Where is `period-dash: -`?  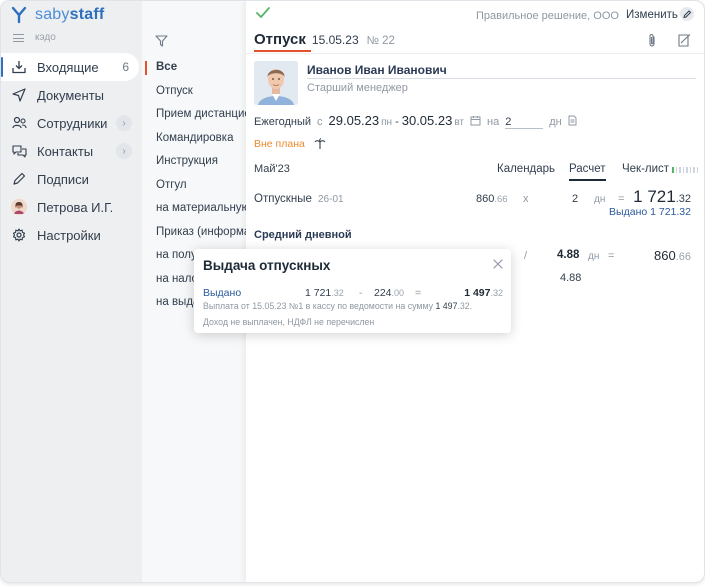
period-dash: - is located at coordinates (397, 122).